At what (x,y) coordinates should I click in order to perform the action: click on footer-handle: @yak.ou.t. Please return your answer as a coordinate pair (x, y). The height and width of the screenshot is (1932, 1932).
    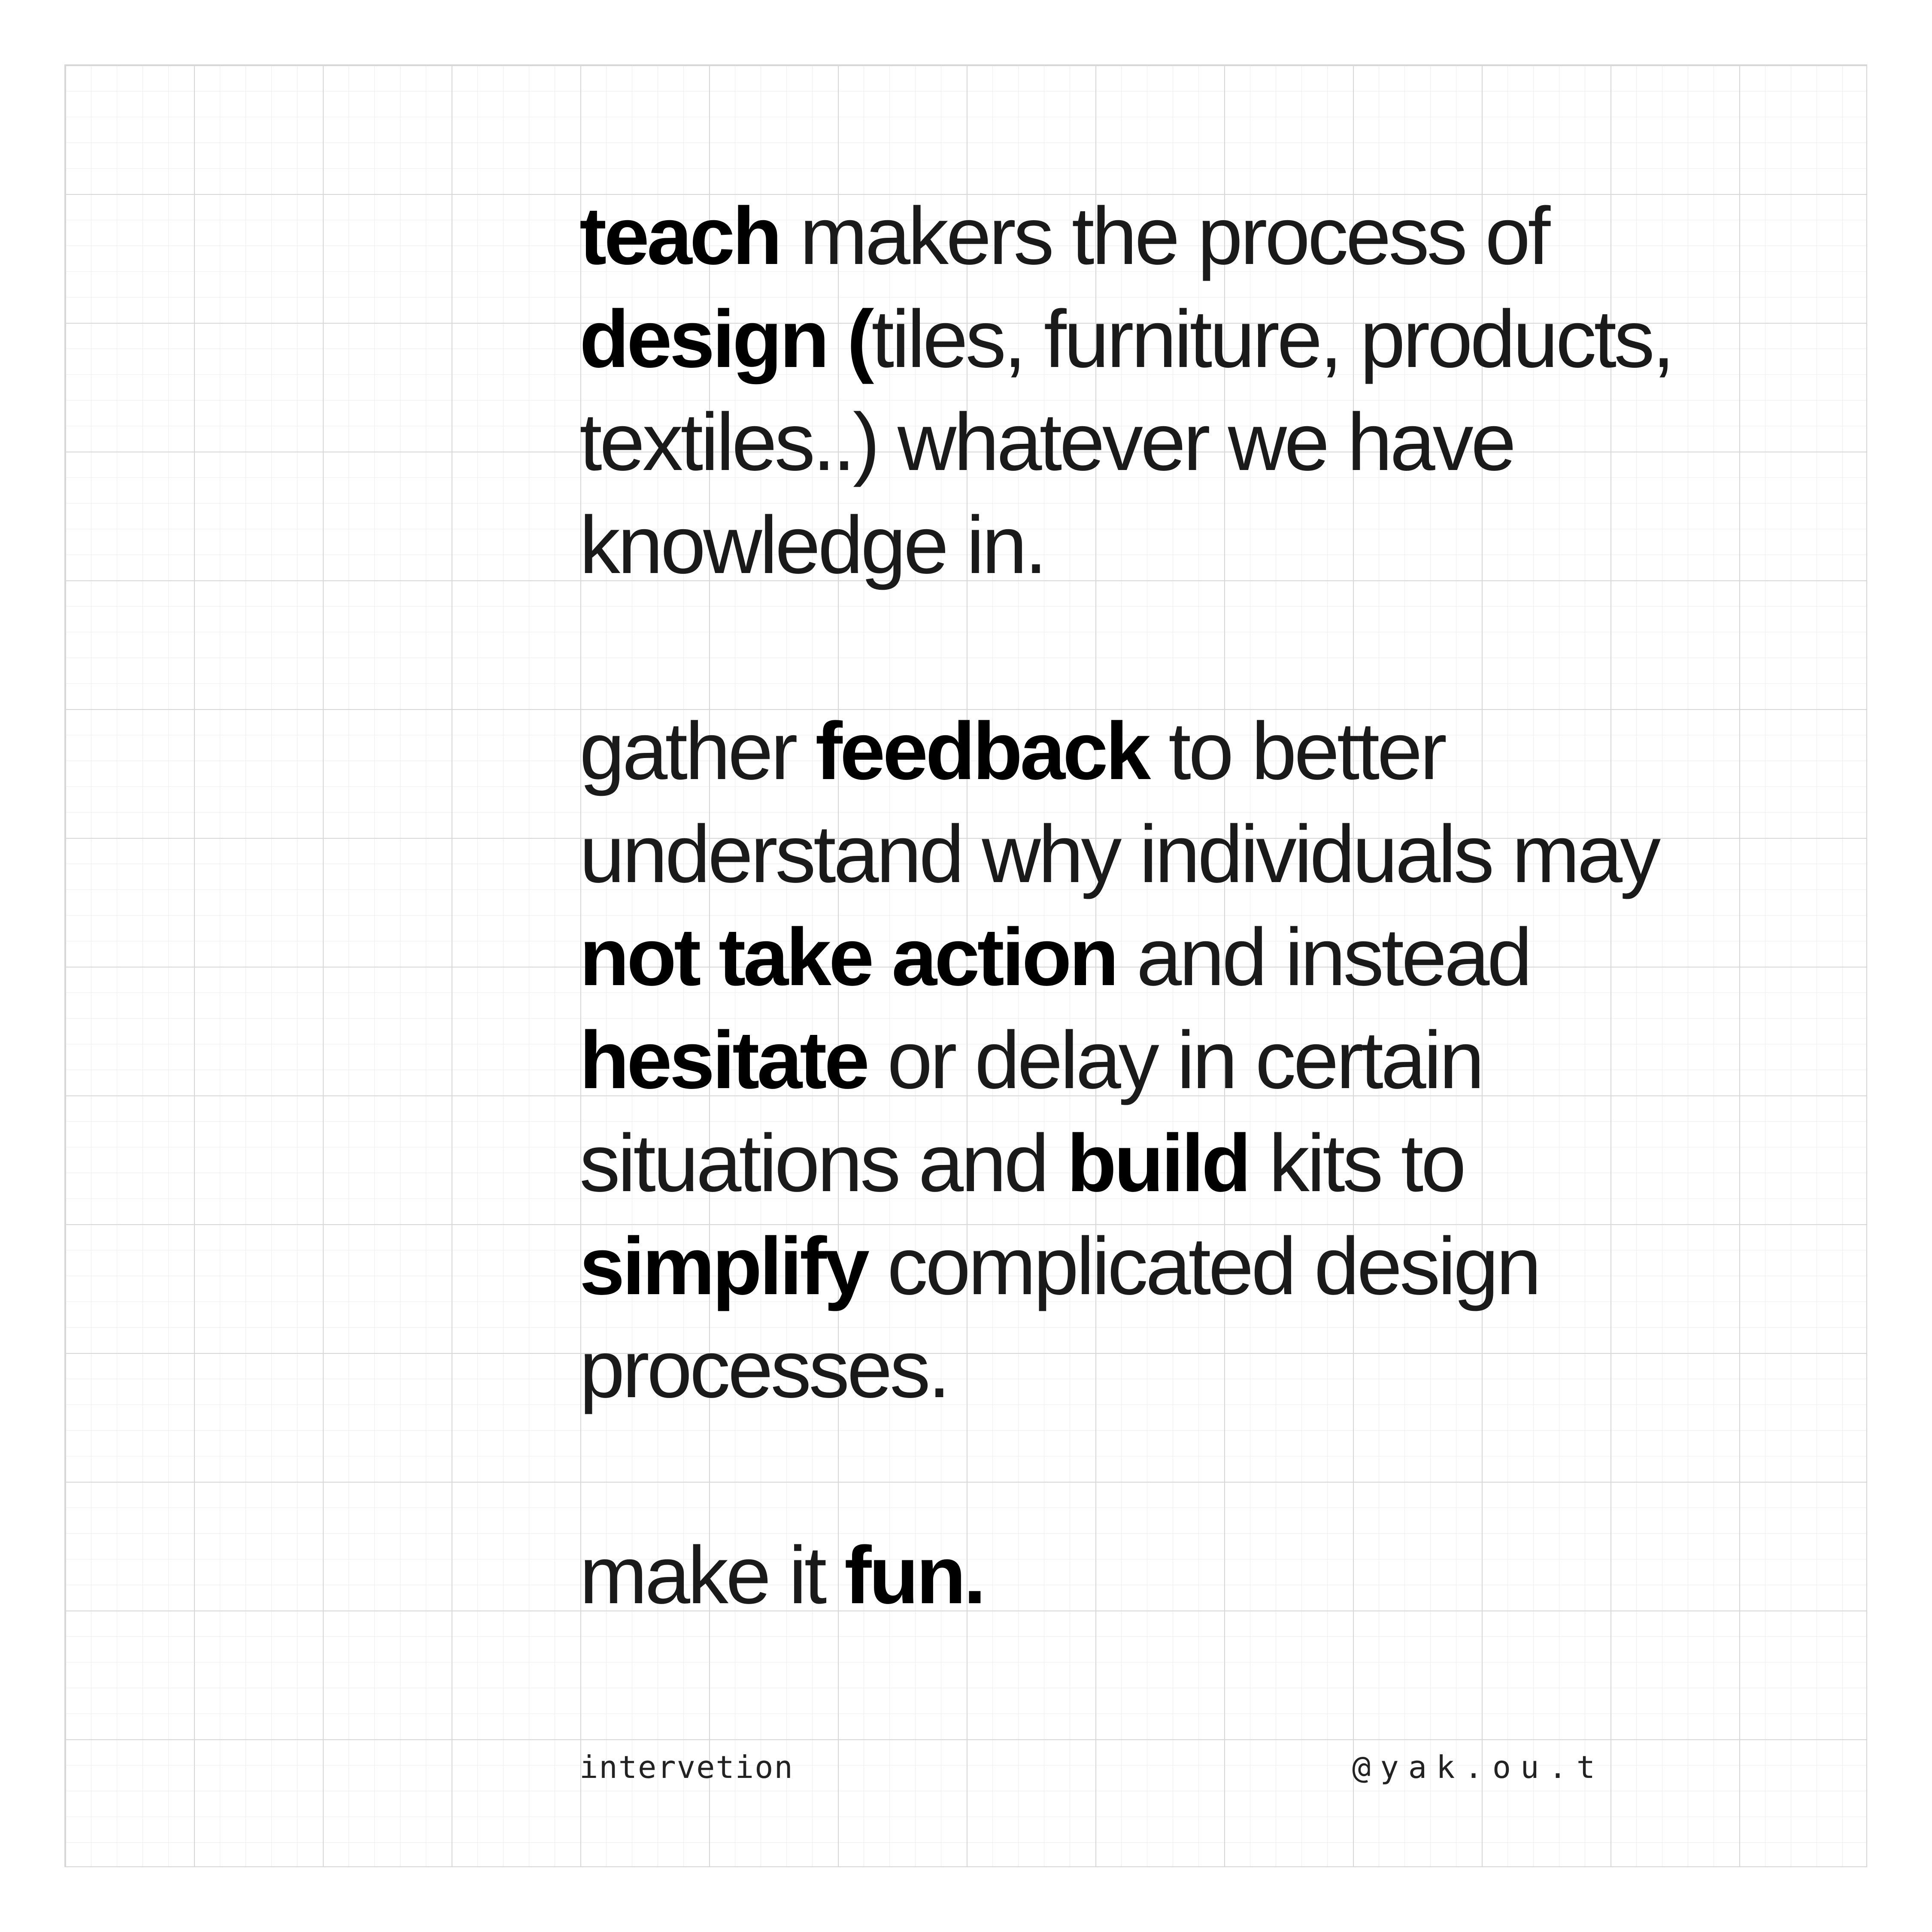
    Looking at the image, I should click on (1478, 1767).